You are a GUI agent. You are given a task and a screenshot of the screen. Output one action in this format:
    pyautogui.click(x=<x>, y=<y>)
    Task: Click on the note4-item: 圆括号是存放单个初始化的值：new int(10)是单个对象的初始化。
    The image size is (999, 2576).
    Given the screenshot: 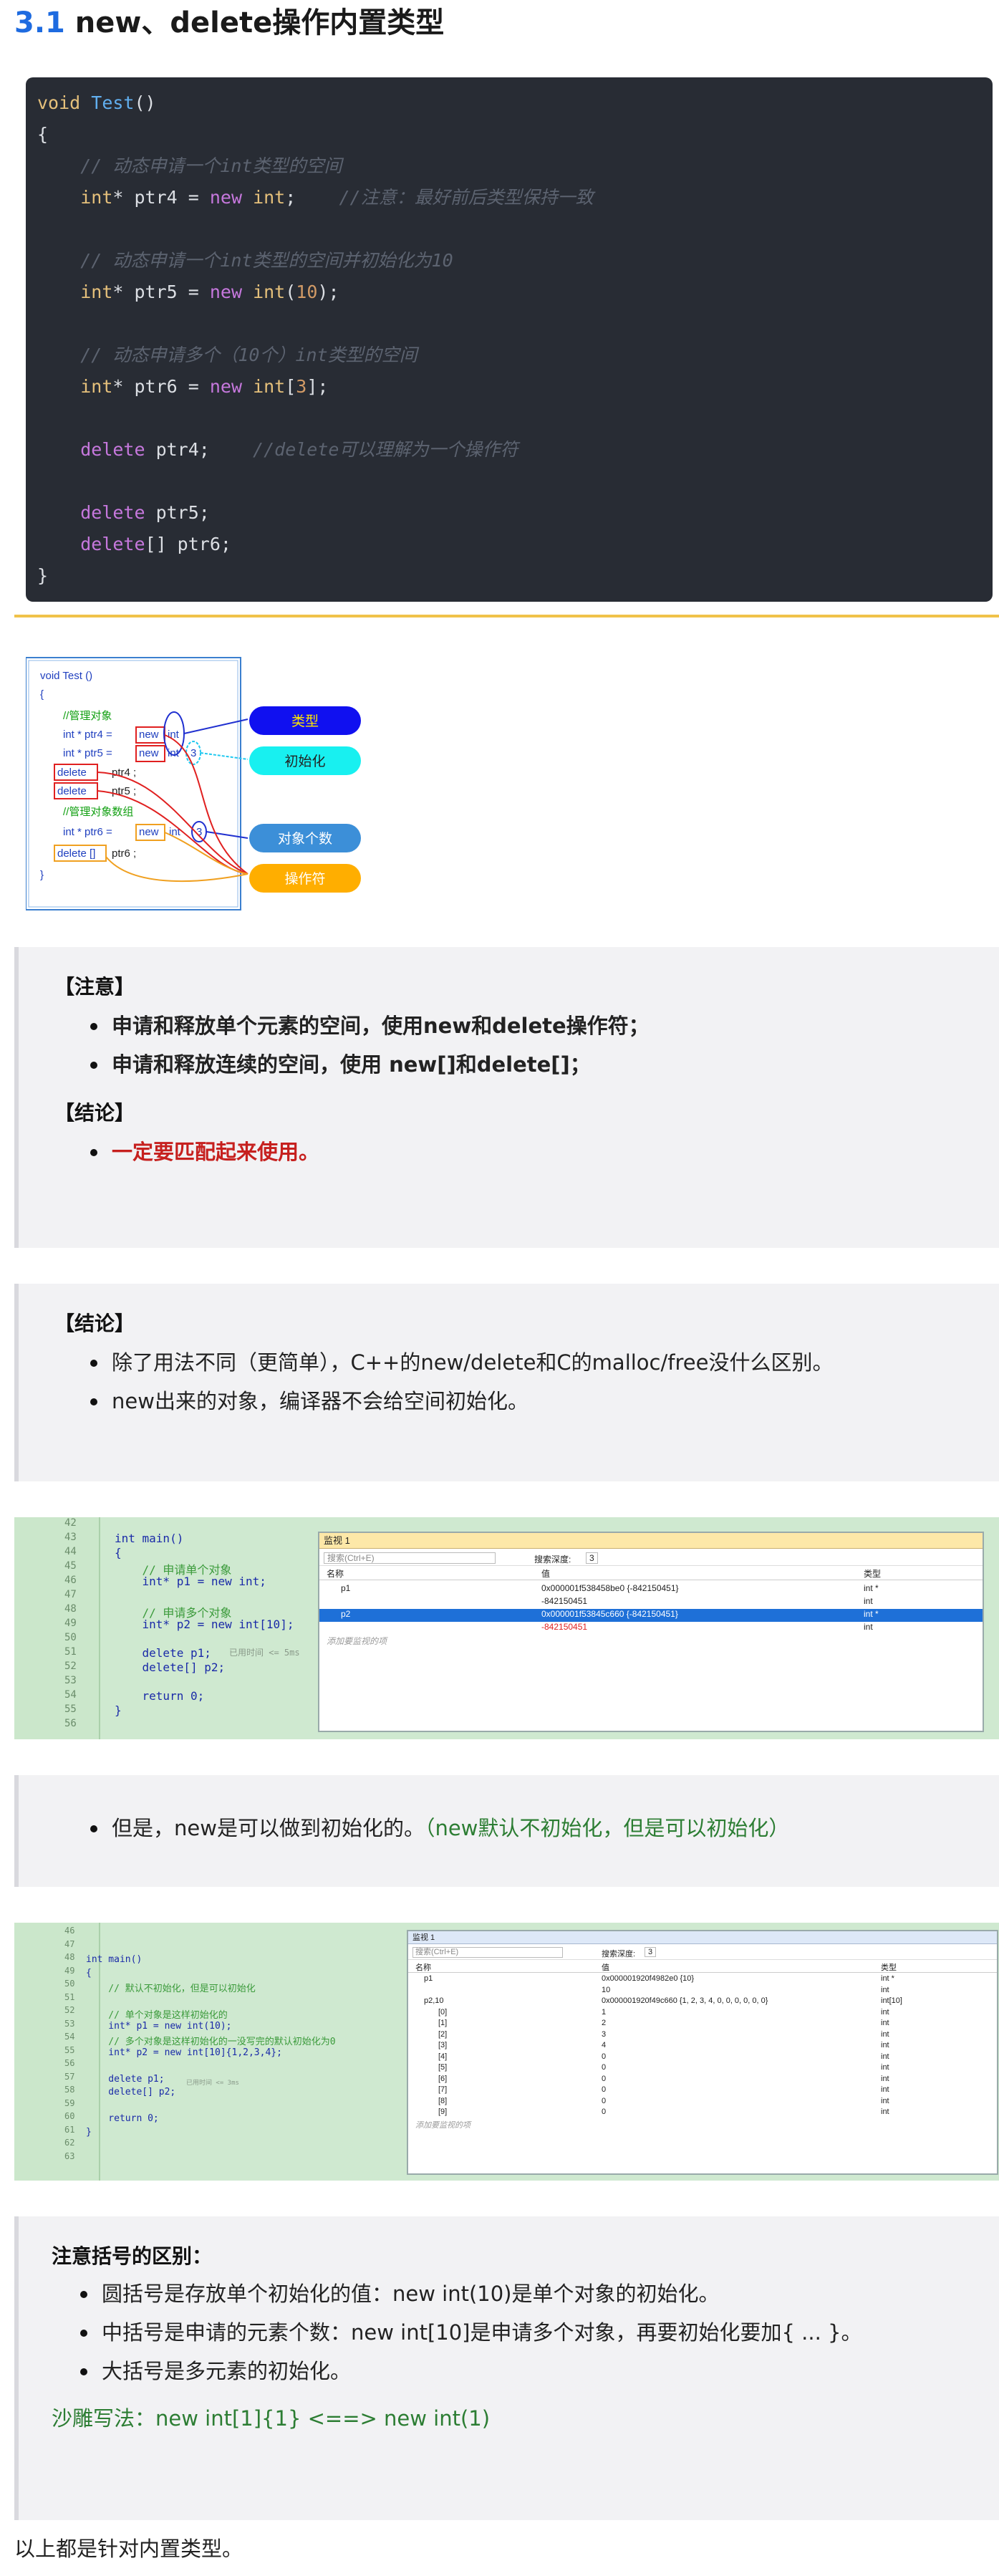 What is the action you would take?
    pyautogui.click(x=539, y=2294)
    